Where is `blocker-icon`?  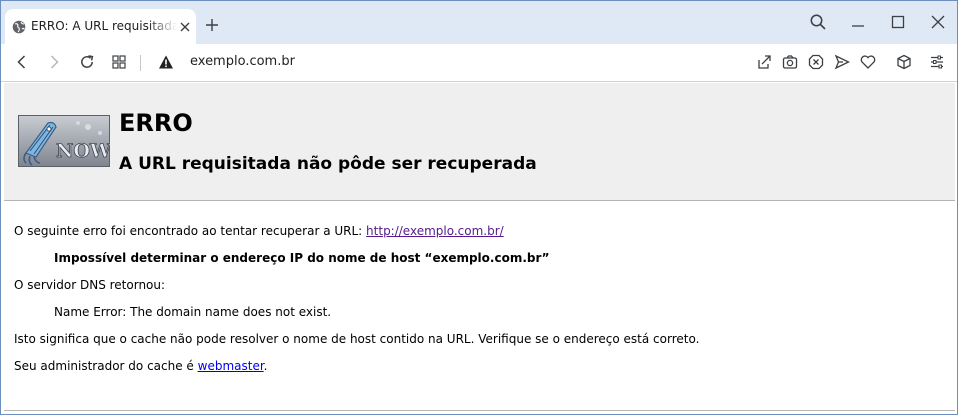 blocker-icon is located at coordinates (816, 62).